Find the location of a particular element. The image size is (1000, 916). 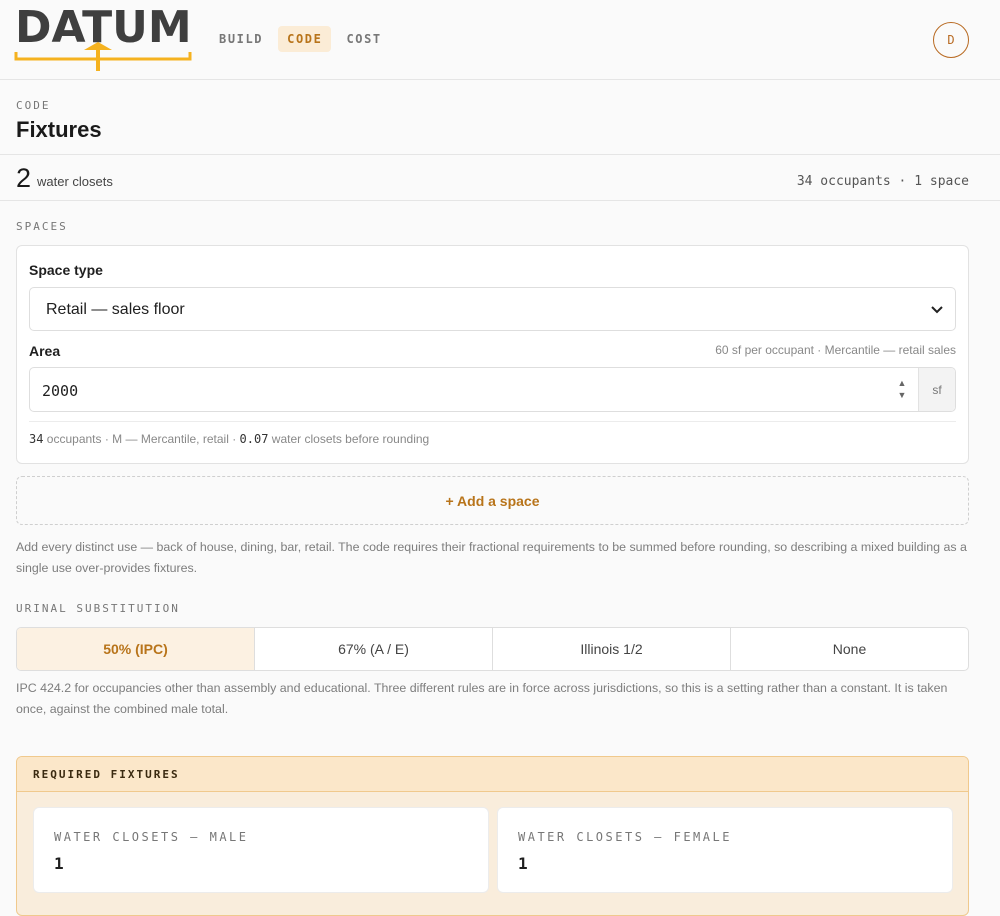

fraction-text: water closets before rounding is located at coordinates (350, 439).